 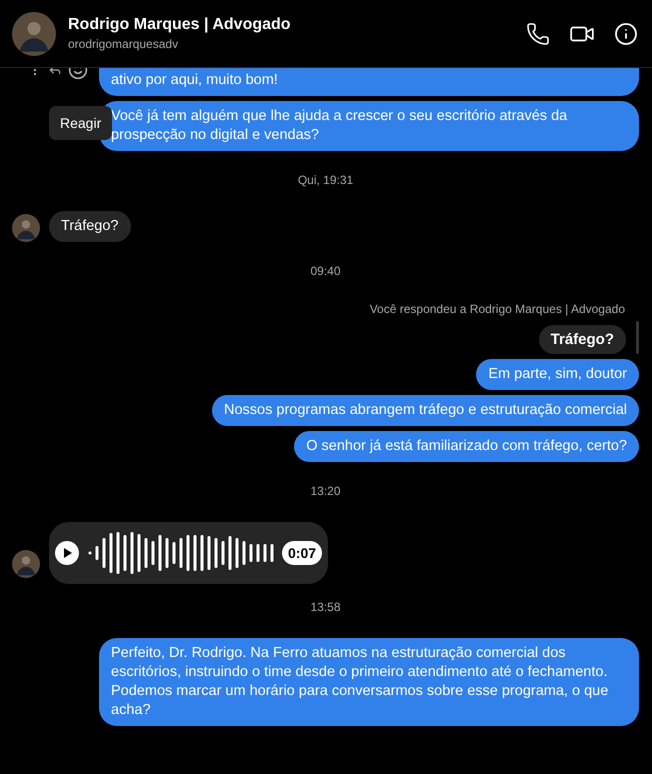 I want to click on info-button, so click(x=626, y=34).